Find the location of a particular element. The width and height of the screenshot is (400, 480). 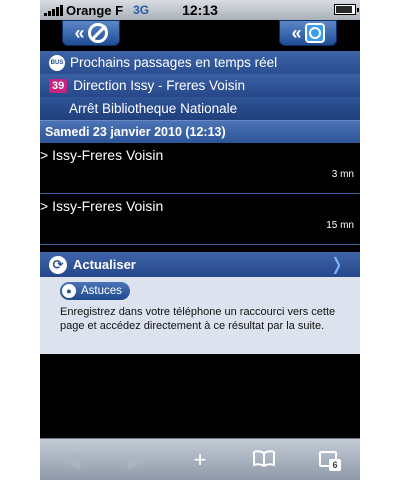

departure-wait: 15 mn is located at coordinates (340, 225).